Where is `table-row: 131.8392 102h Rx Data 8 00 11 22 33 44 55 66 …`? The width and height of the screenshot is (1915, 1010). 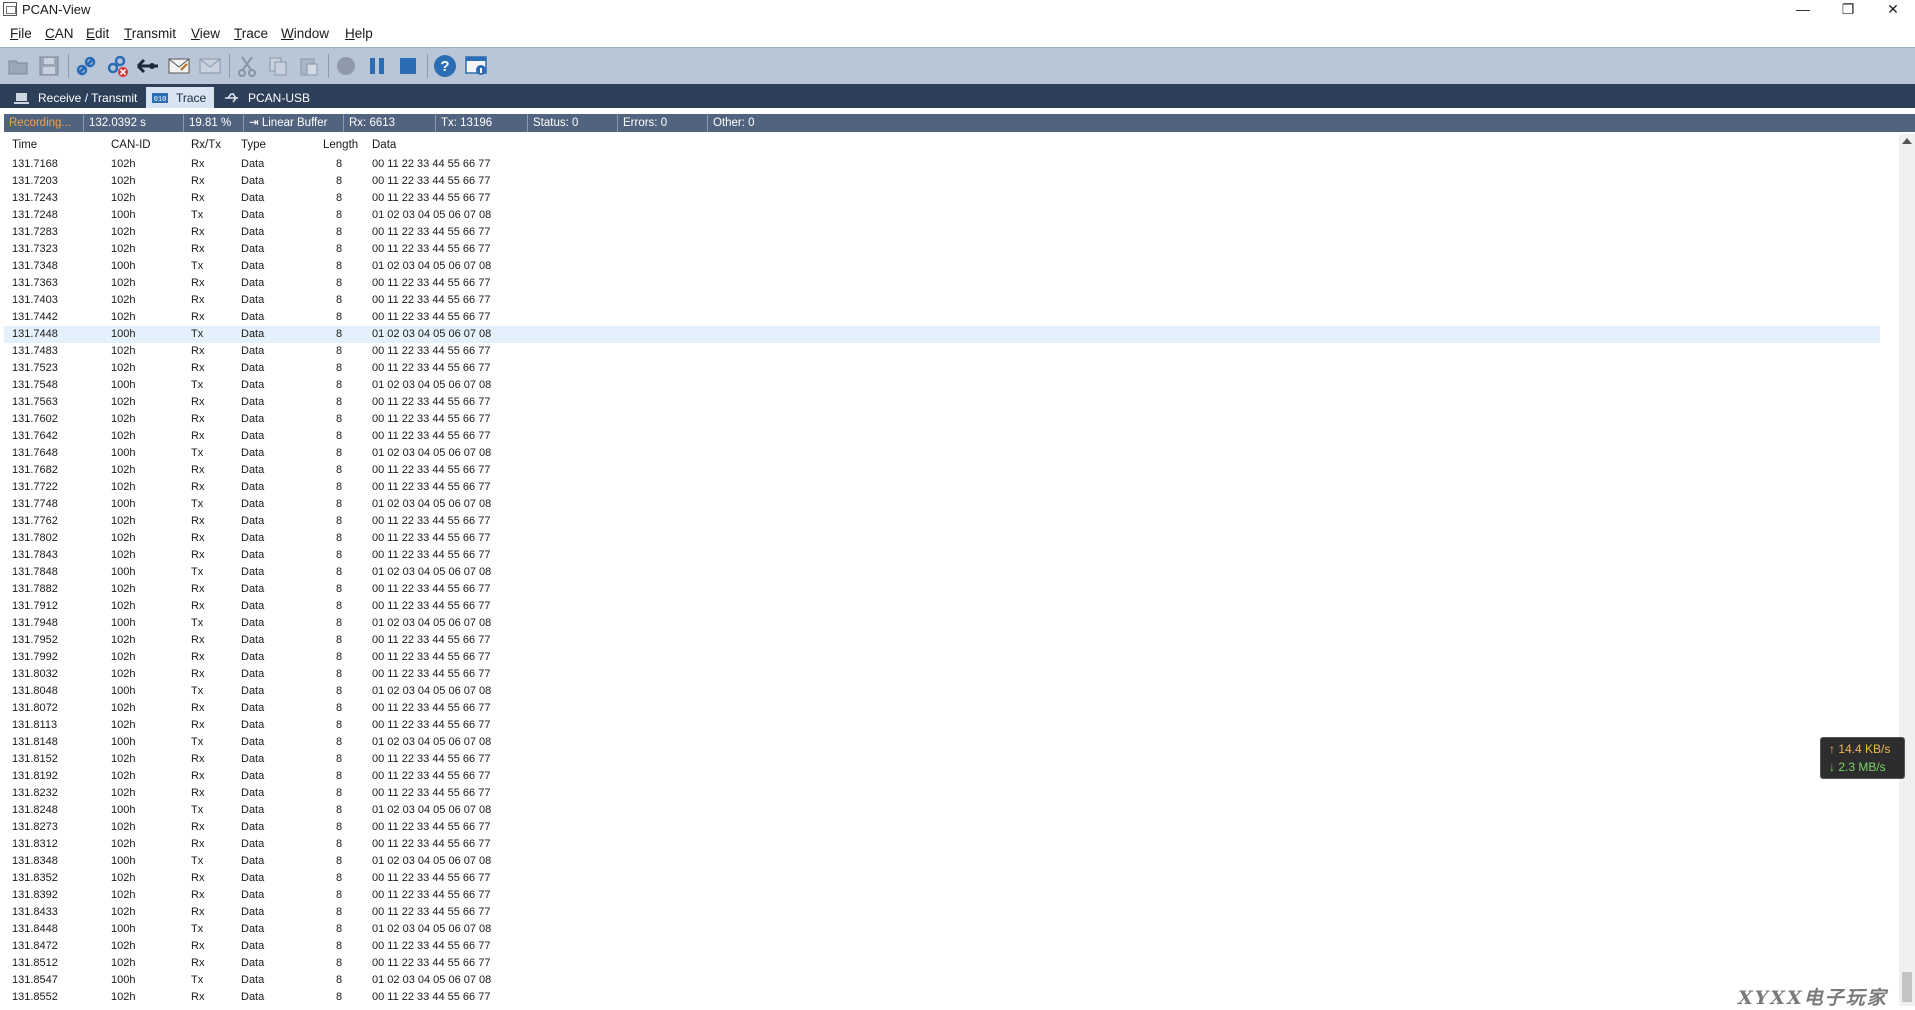
table-row: 131.8392 102h Rx Data 8 00 11 22 33 44 55 66 … is located at coordinates (942, 895).